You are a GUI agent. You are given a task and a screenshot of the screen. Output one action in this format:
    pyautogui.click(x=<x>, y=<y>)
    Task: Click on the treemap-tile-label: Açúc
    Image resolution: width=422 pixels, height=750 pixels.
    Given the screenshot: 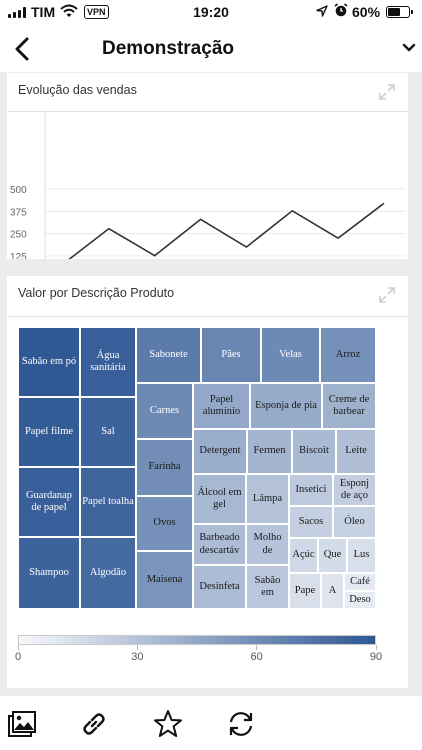 What is the action you would take?
    pyautogui.click(x=303, y=555)
    